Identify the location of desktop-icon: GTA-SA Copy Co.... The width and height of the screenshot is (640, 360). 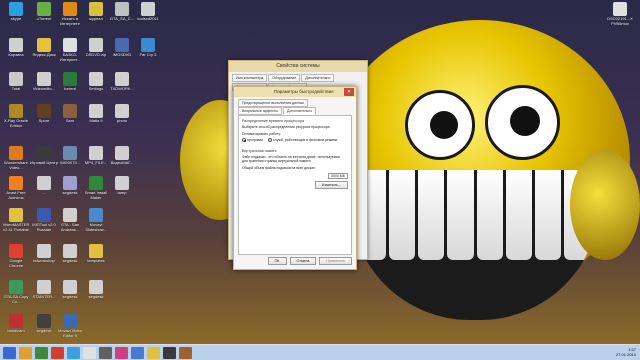
(16, 292).